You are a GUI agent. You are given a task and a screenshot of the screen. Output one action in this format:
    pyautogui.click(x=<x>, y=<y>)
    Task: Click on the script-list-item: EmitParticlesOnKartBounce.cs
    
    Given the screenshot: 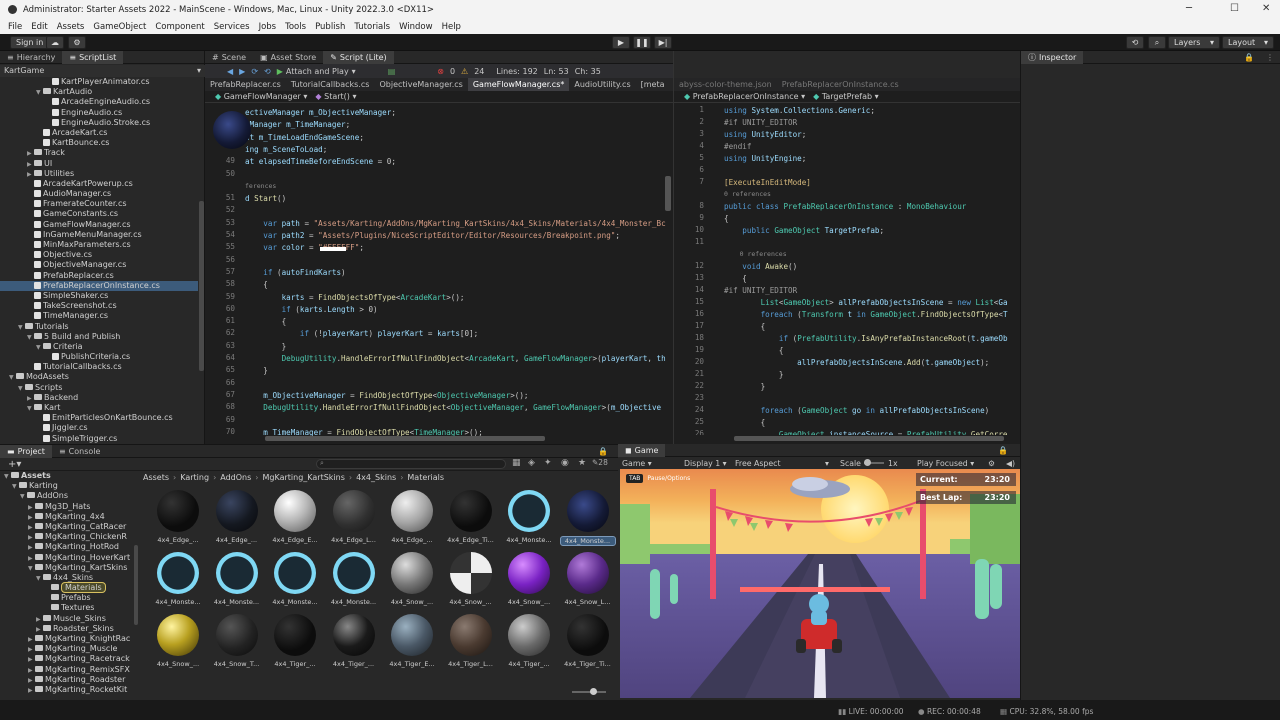 What is the action you would take?
    pyautogui.click(x=99, y=418)
    